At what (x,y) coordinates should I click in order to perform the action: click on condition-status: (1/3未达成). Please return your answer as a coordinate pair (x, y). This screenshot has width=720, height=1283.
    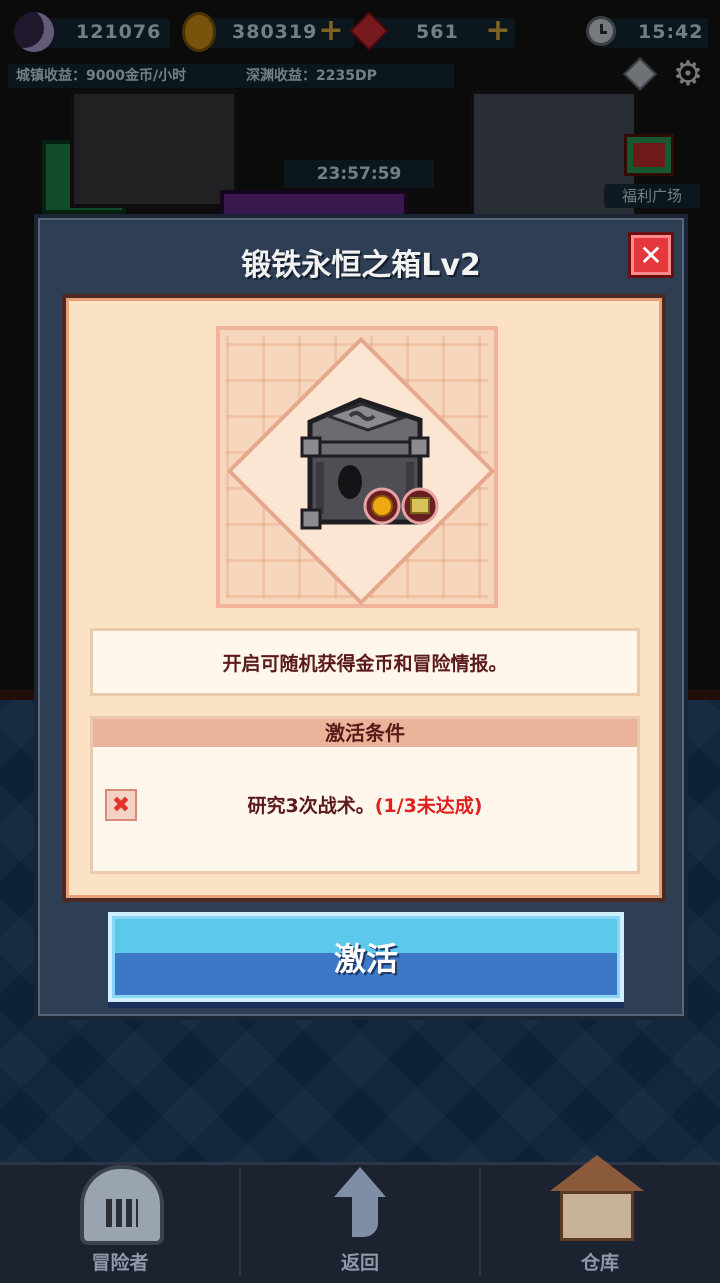
    Looking at the image, I should click on (428, 806).